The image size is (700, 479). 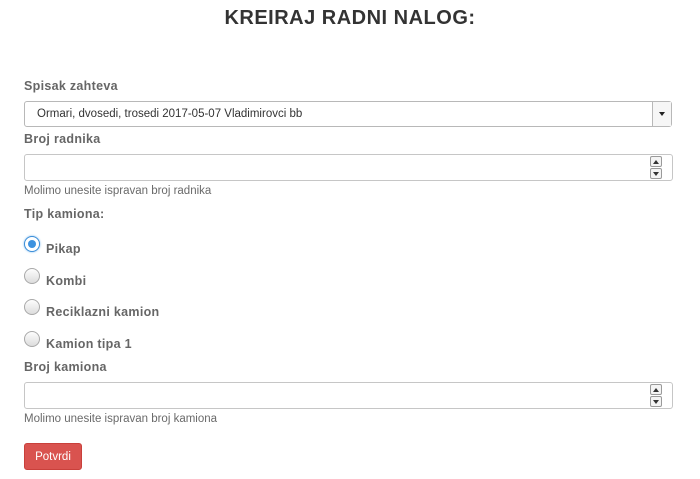 What do you see at coordinates (103, 312) in the screenshot?
I see `radio-label-reciklazni-kamion: Reciklazni kamion` at bounding box center [103, 312].